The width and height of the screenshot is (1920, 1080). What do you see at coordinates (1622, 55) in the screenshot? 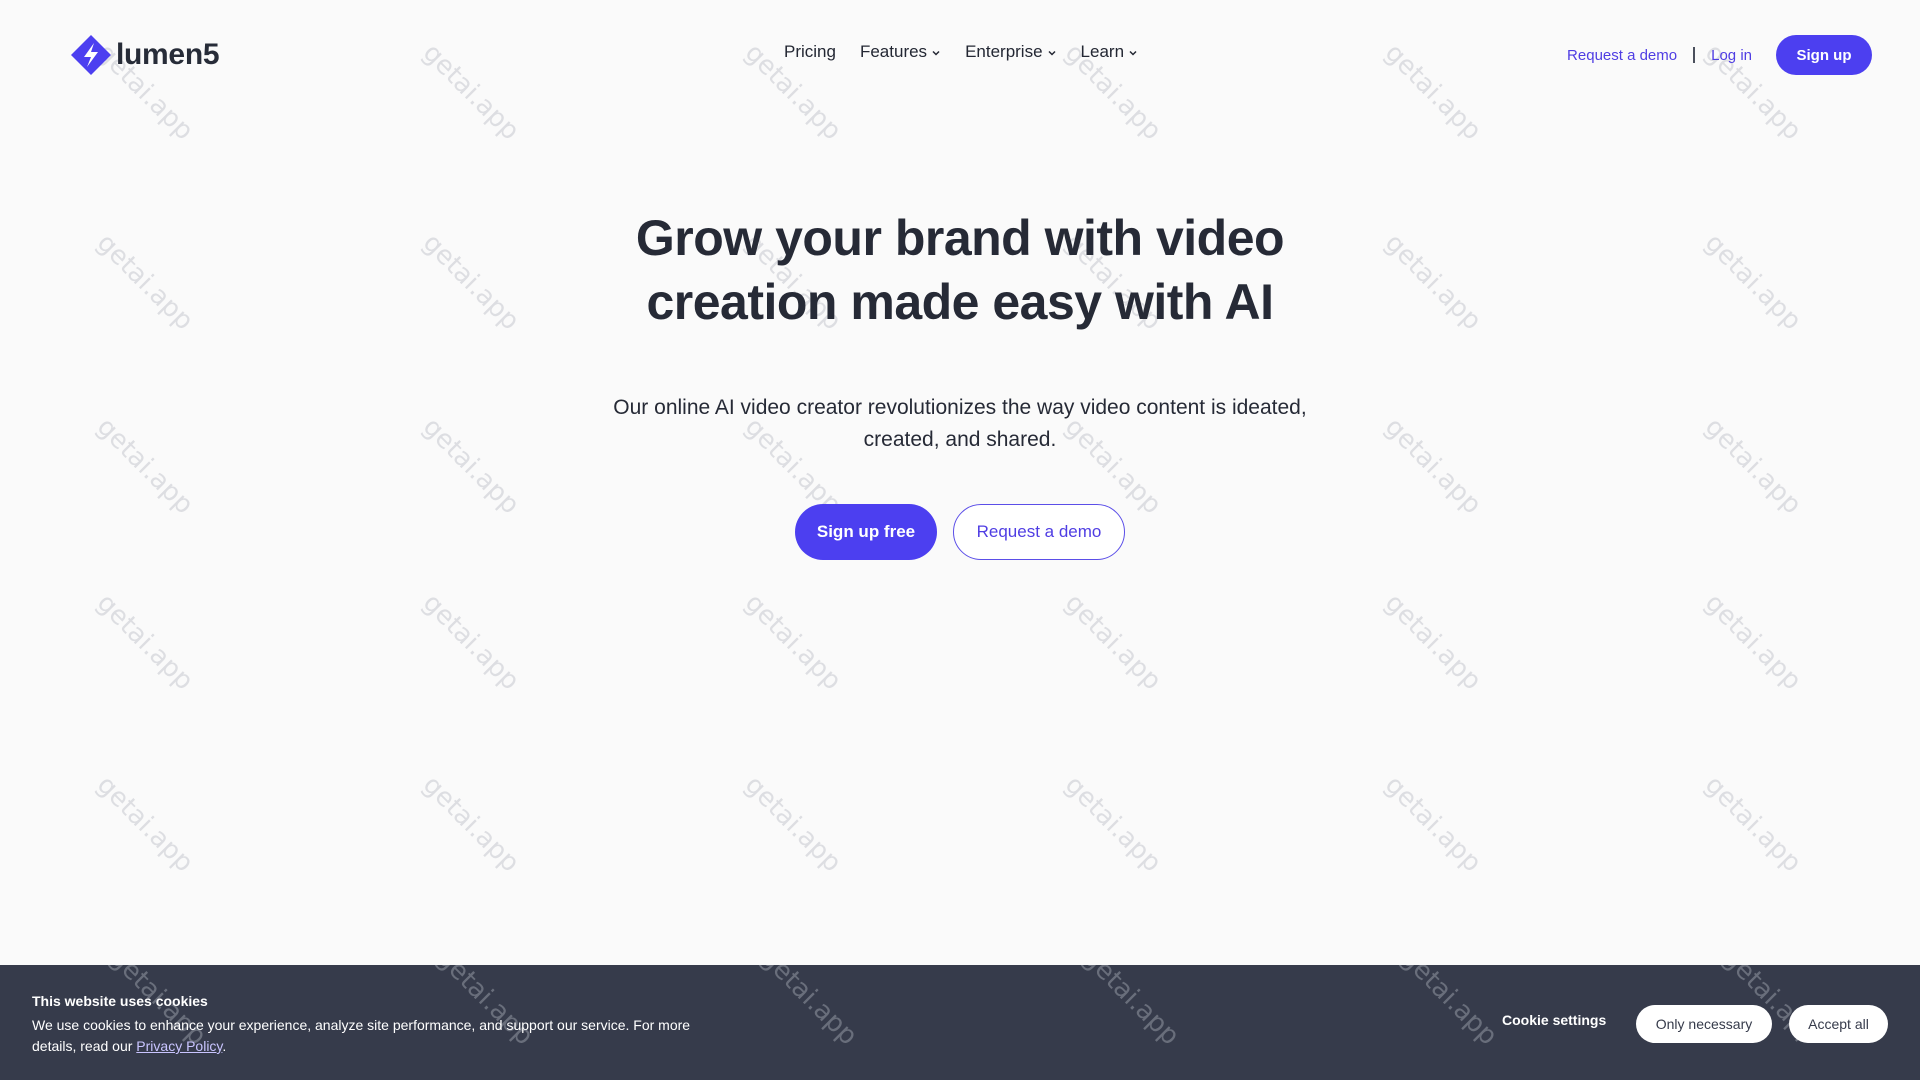
I see `request-demo-link: Request a demo` at bounding box center [1622, 55].